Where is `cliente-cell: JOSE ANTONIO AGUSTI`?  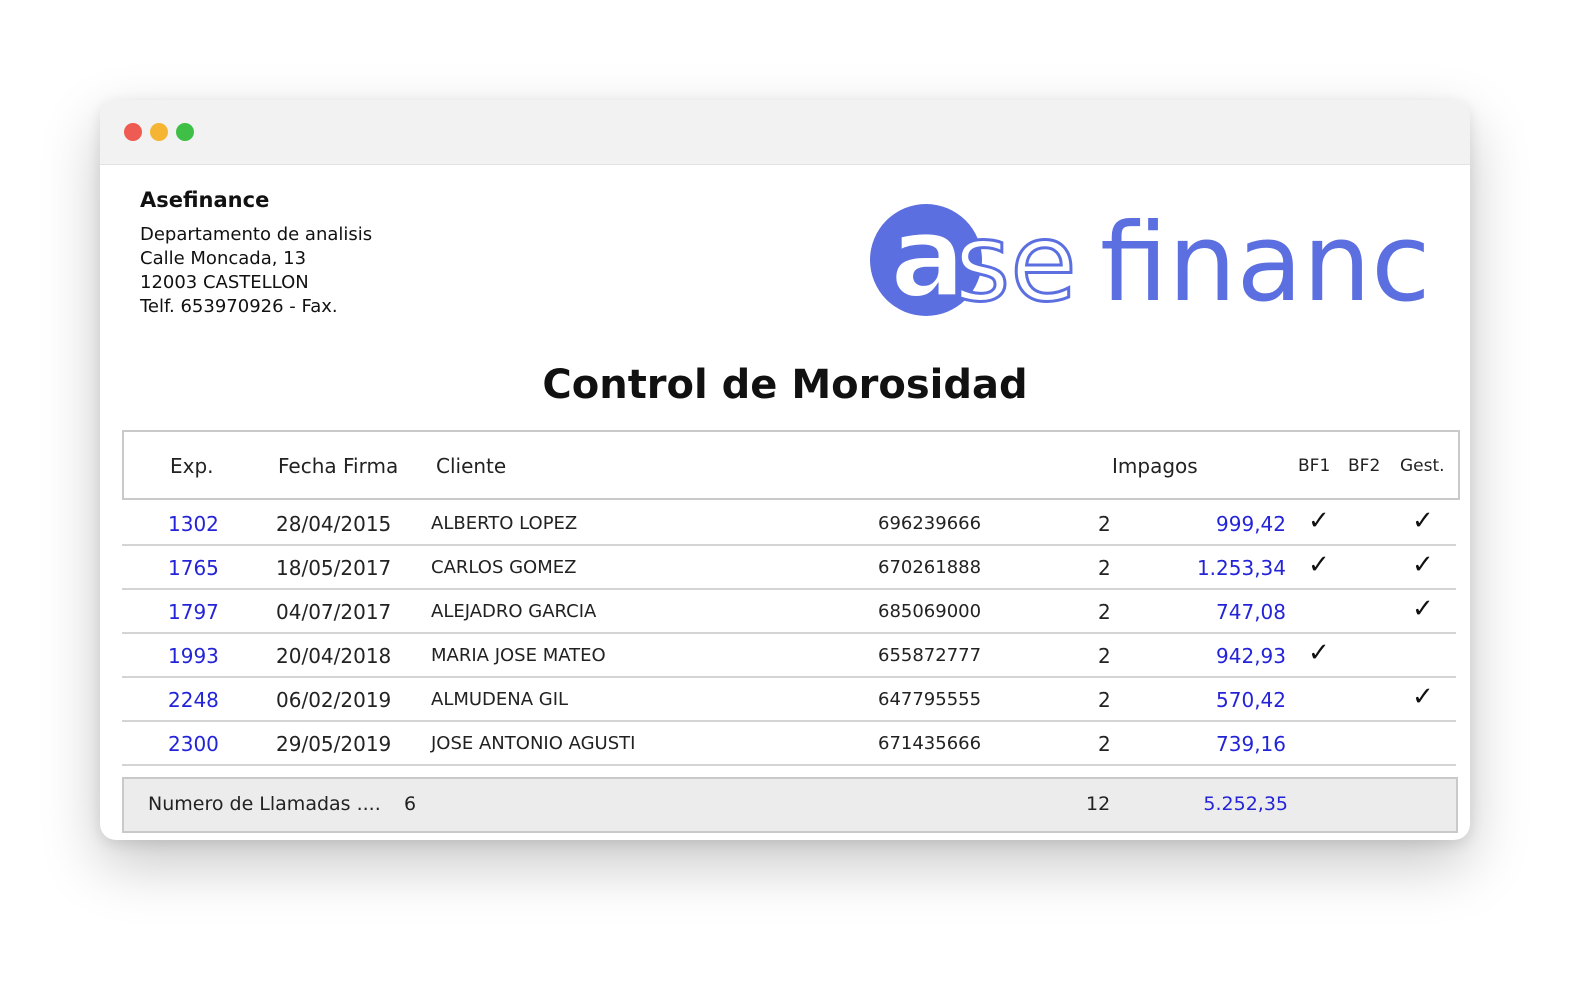 cliente-cell: JOSE ANTONIO AGUSTI is located at coordinates (533, 743).